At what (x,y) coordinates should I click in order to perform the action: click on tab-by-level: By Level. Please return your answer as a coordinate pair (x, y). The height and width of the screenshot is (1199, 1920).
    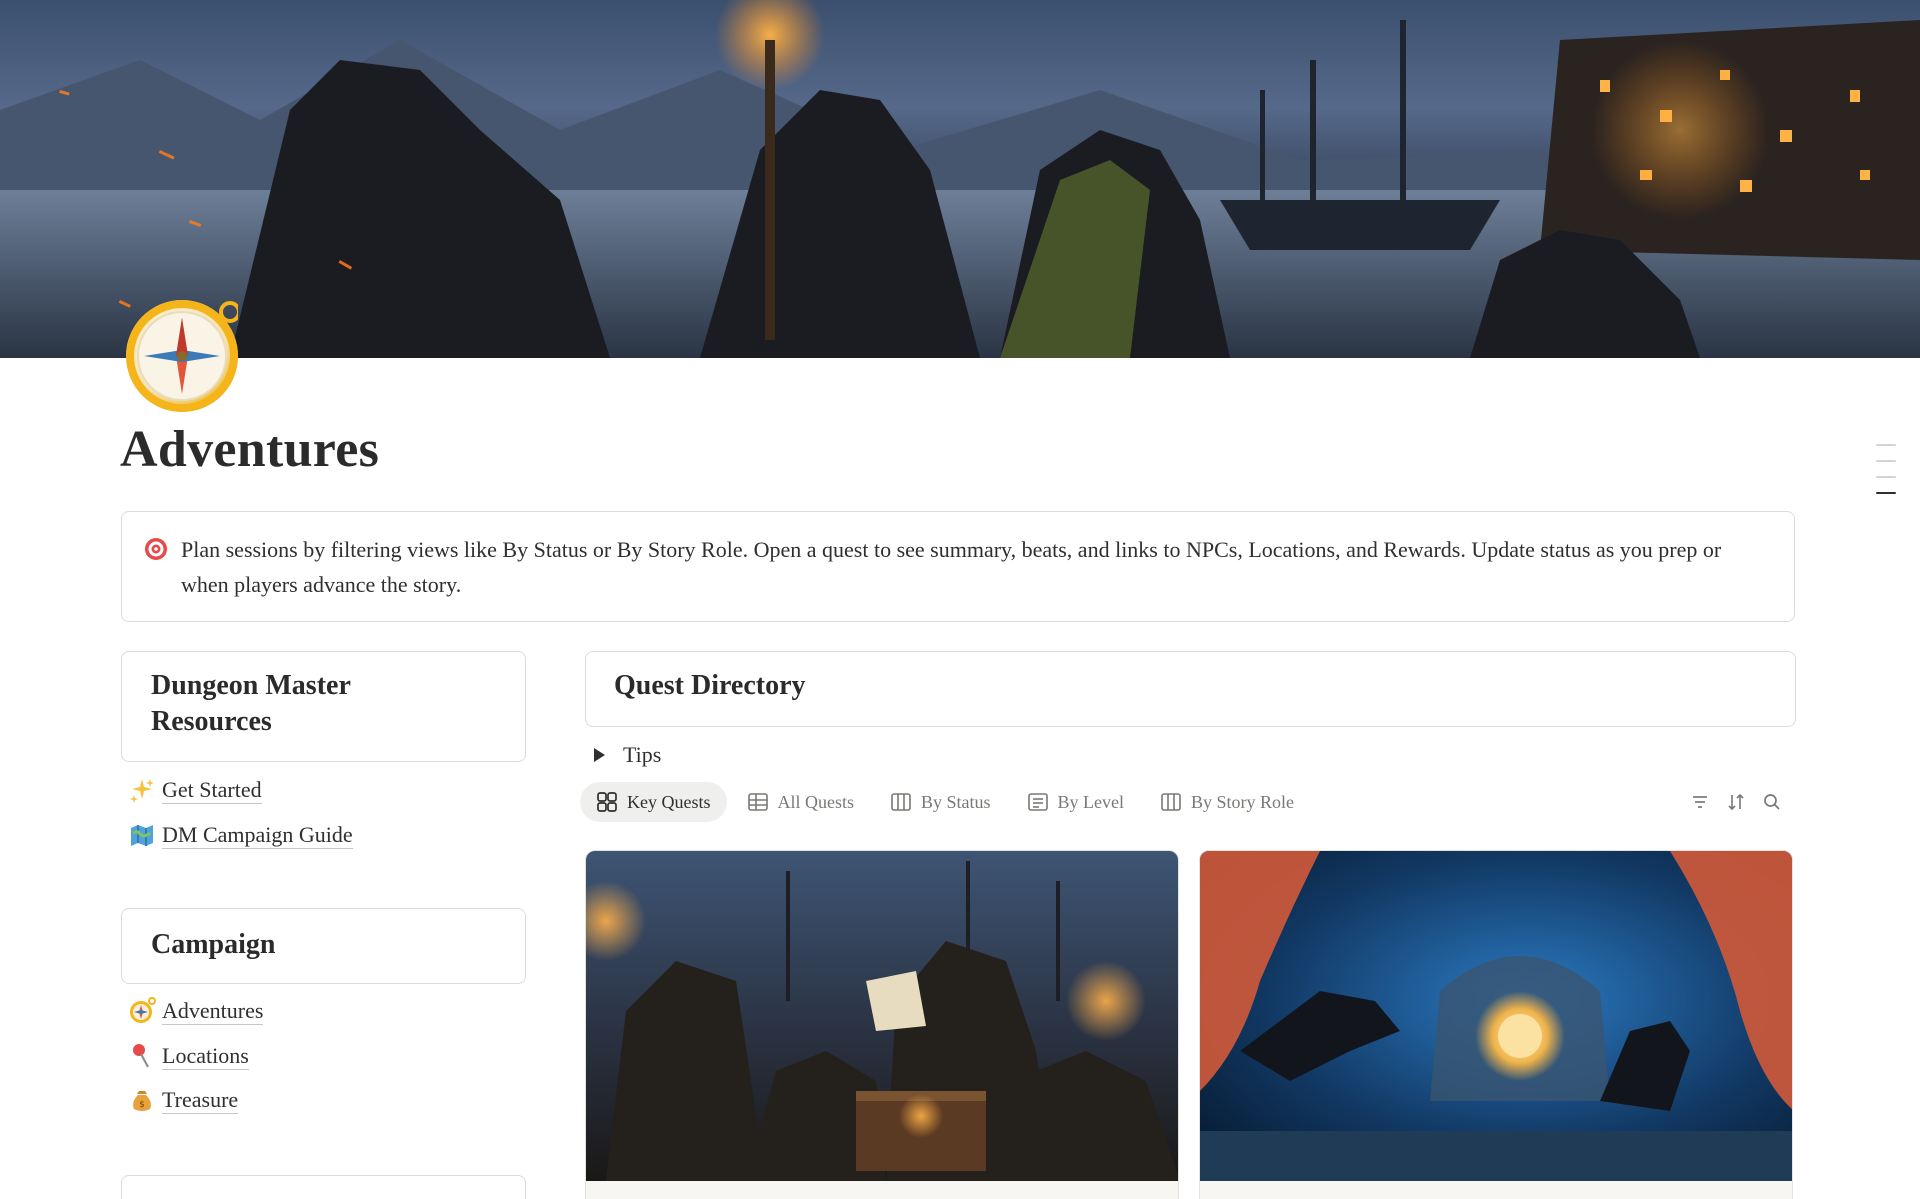
    Looking at the image, I should click on (1075, 802).